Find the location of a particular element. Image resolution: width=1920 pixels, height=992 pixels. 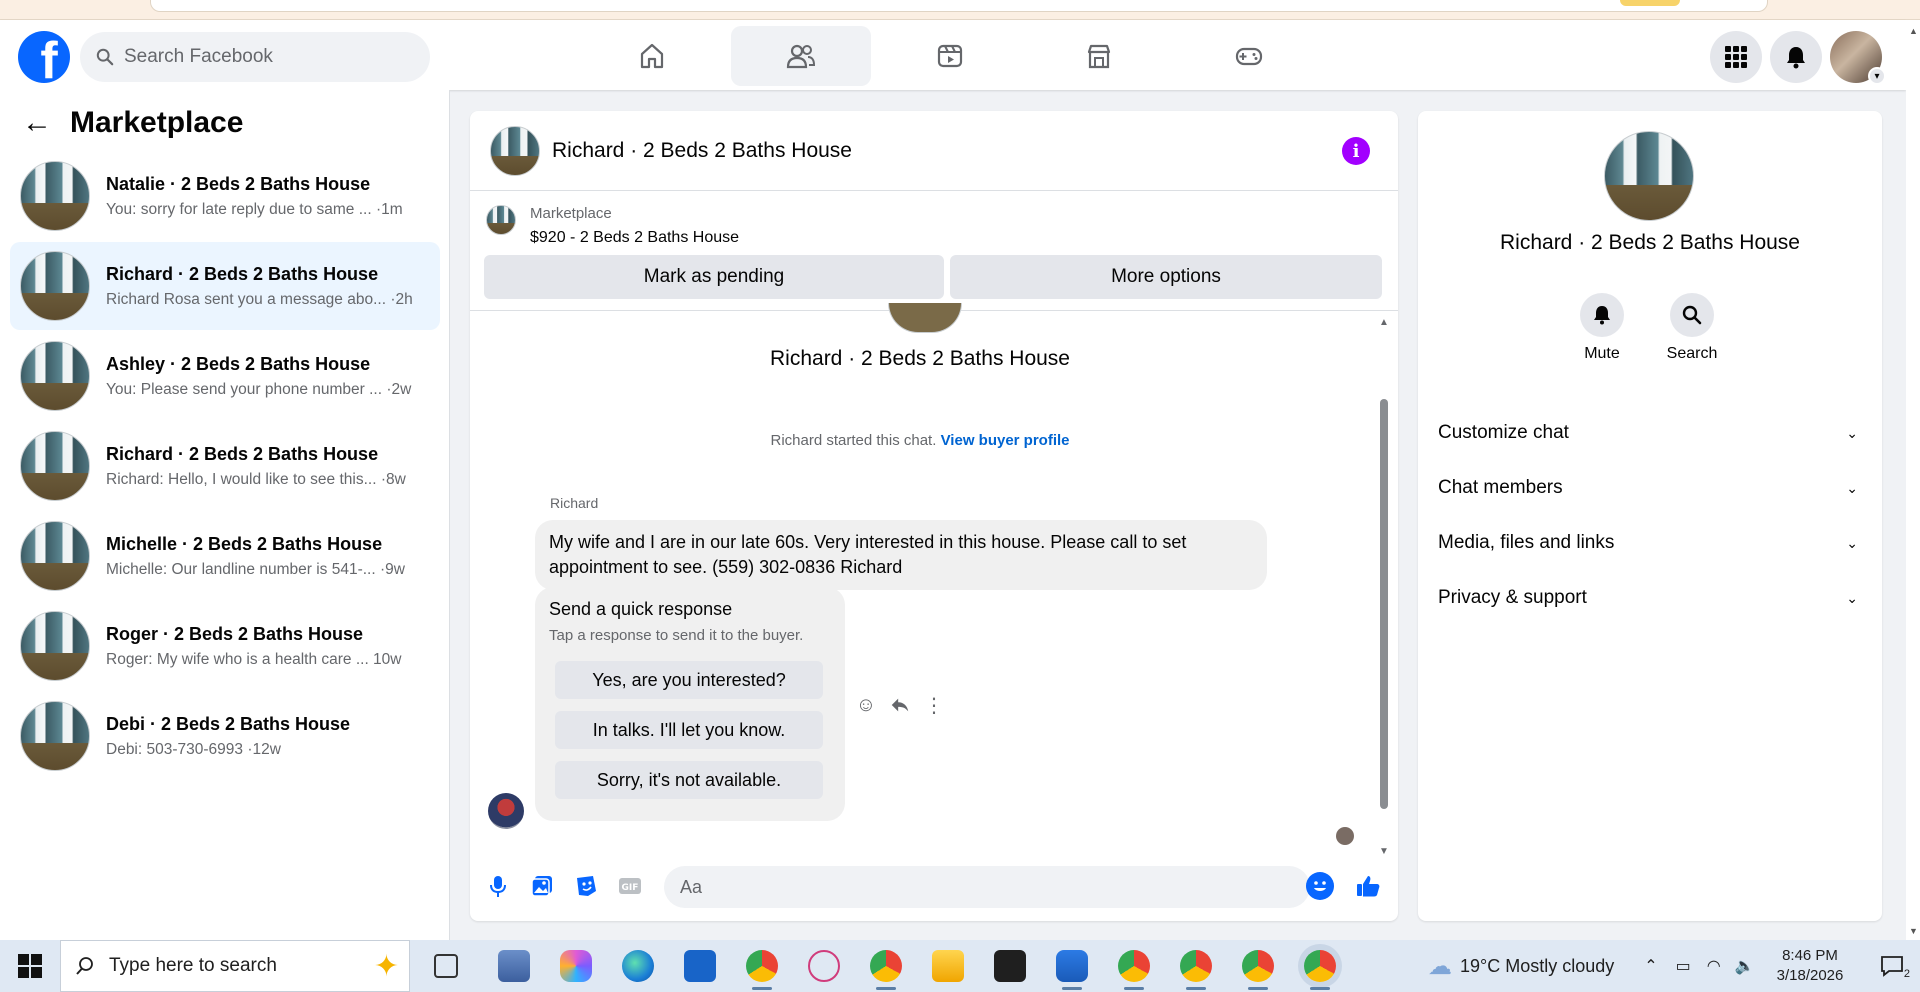

privacy-support-section: Privacy & support ⌄ is located at coordinates (1650, 598).